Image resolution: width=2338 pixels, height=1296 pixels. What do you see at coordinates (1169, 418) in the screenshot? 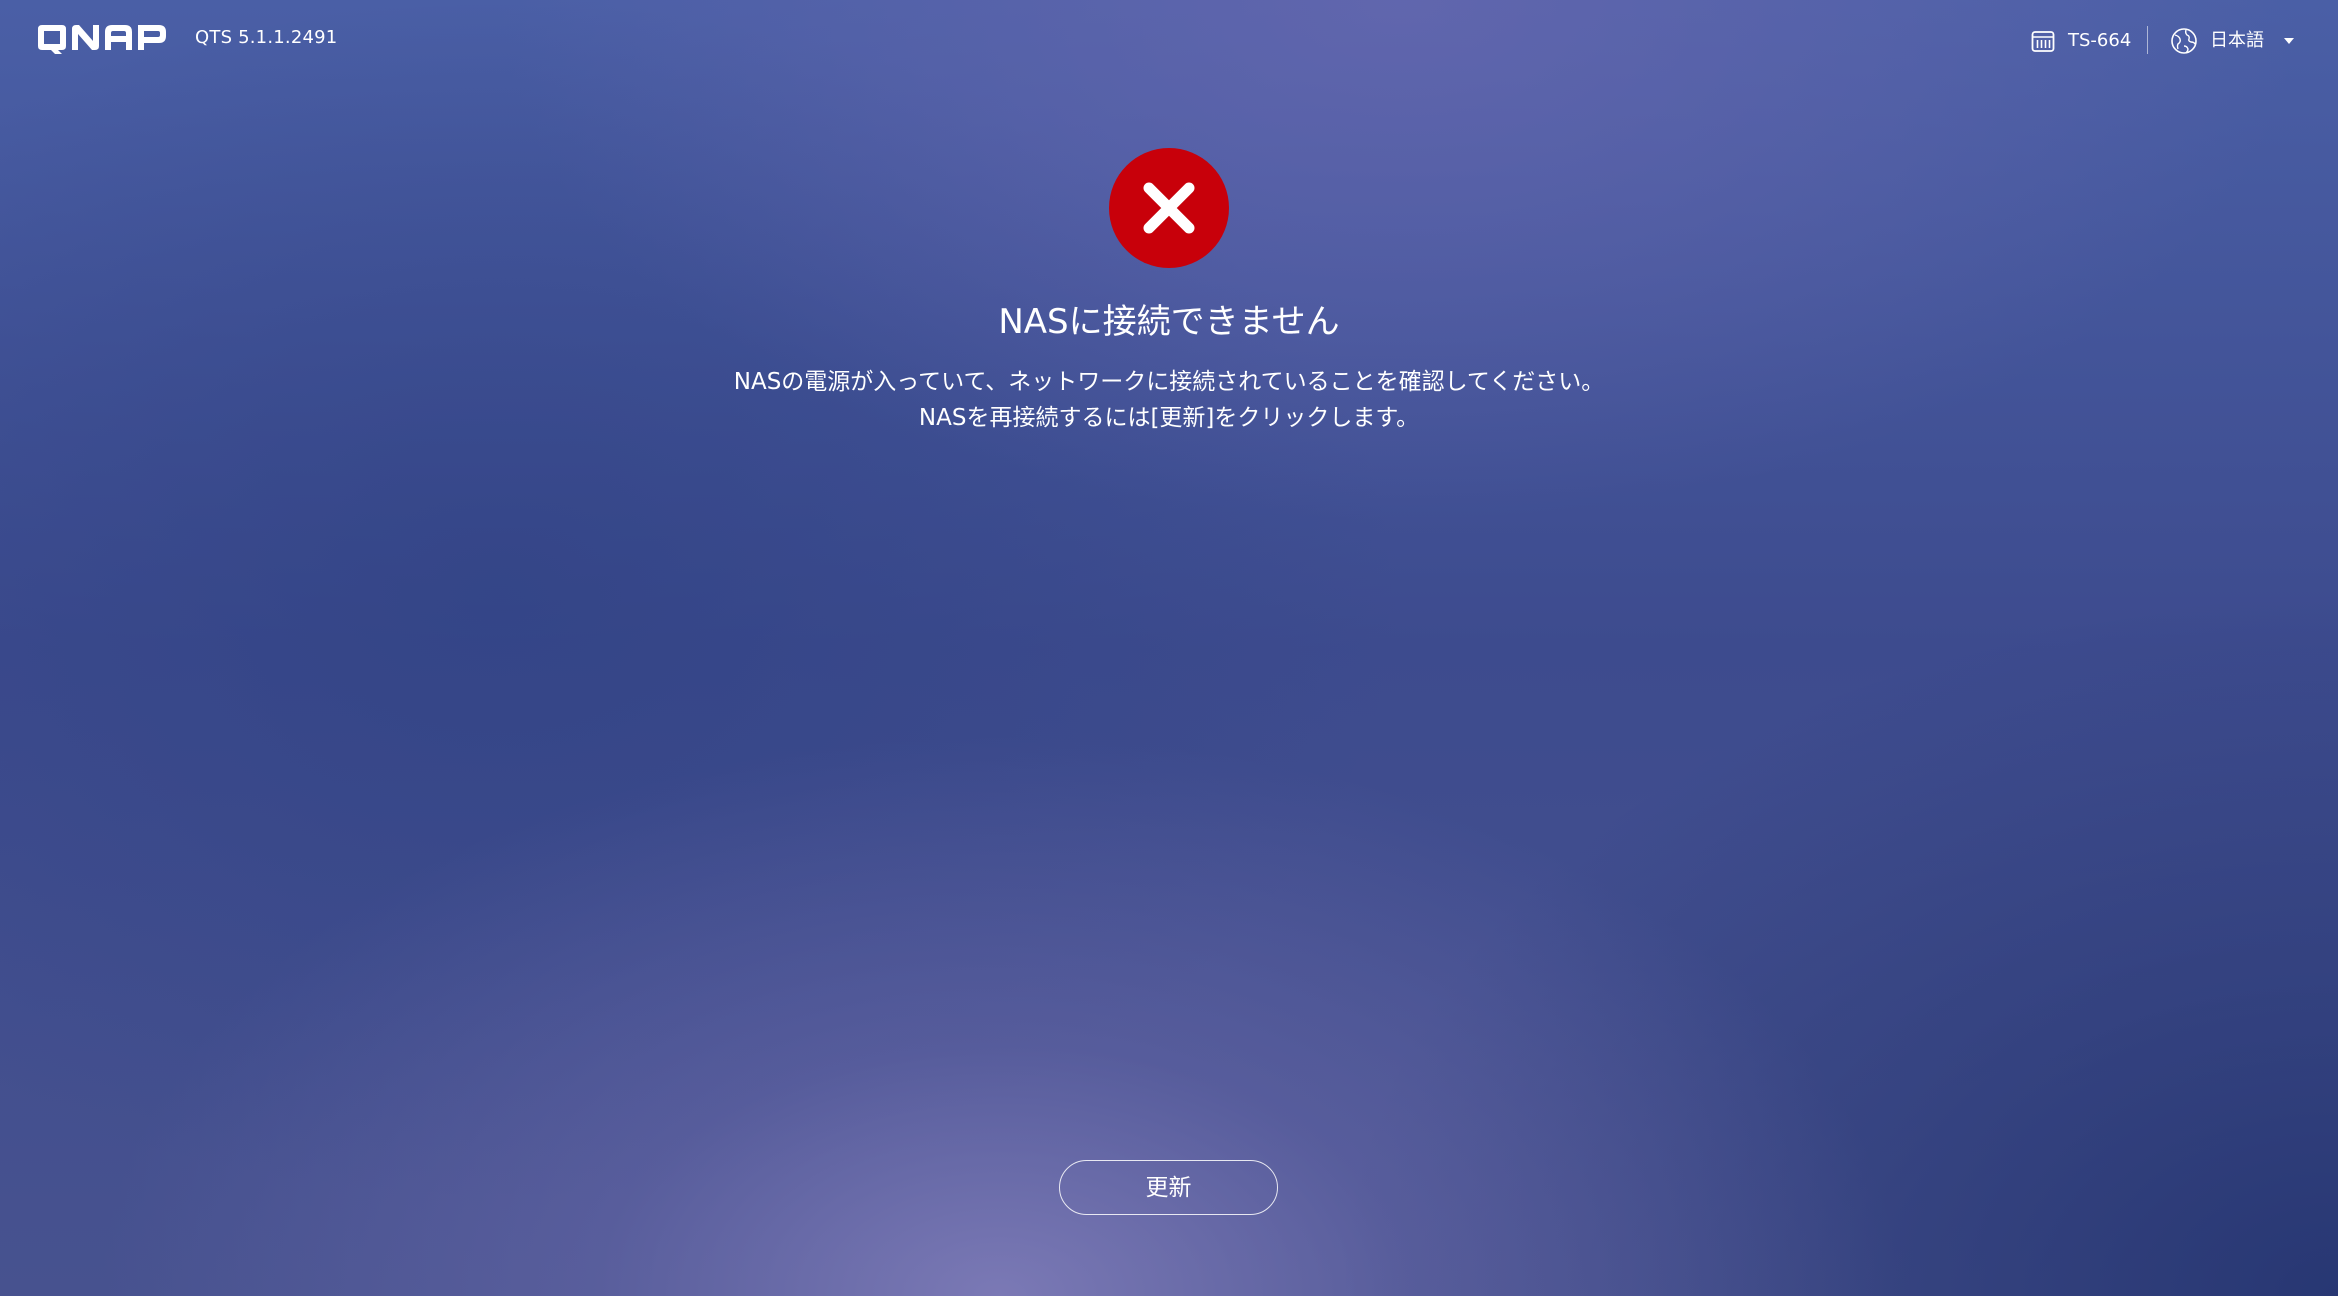
I see `message-line-2: NASを再接続するには[更新]をクリックします。` at bounding box center [1169, 418].